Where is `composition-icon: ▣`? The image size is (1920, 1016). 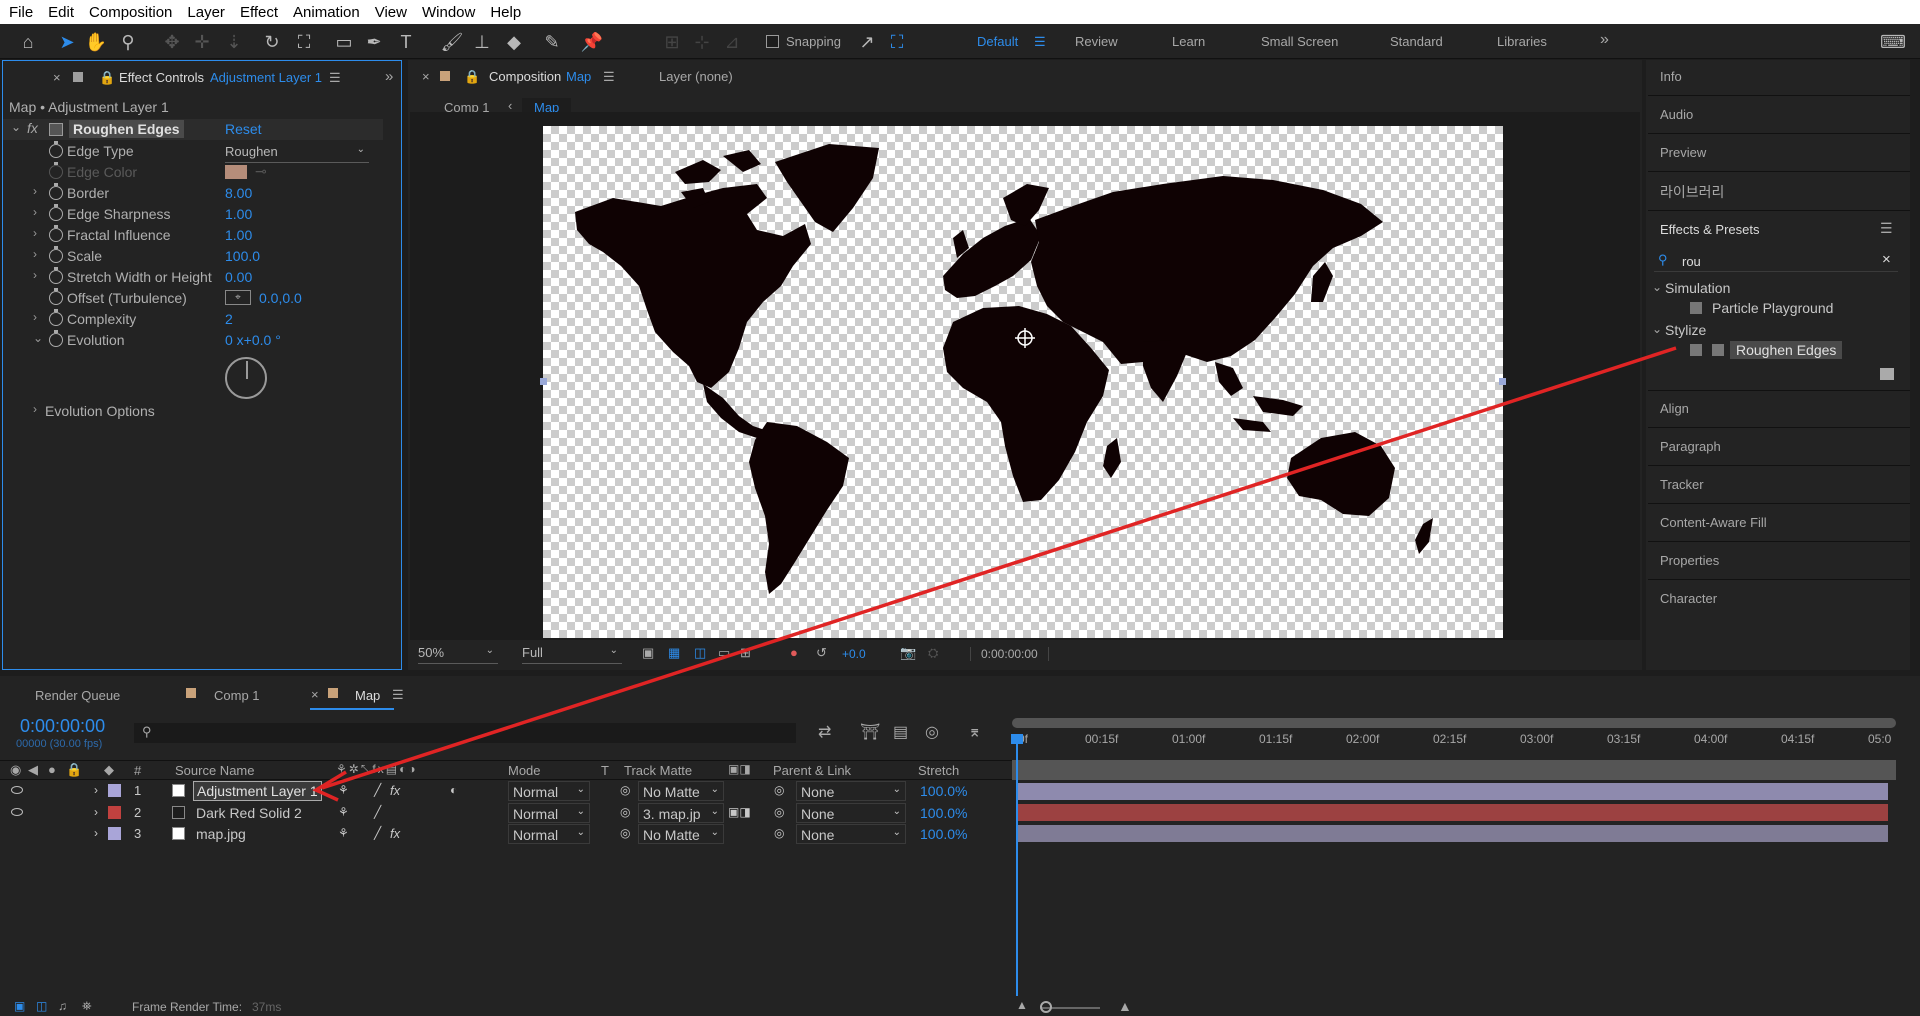 composition-icon: ▣ is located at coordinates (19, 1006).